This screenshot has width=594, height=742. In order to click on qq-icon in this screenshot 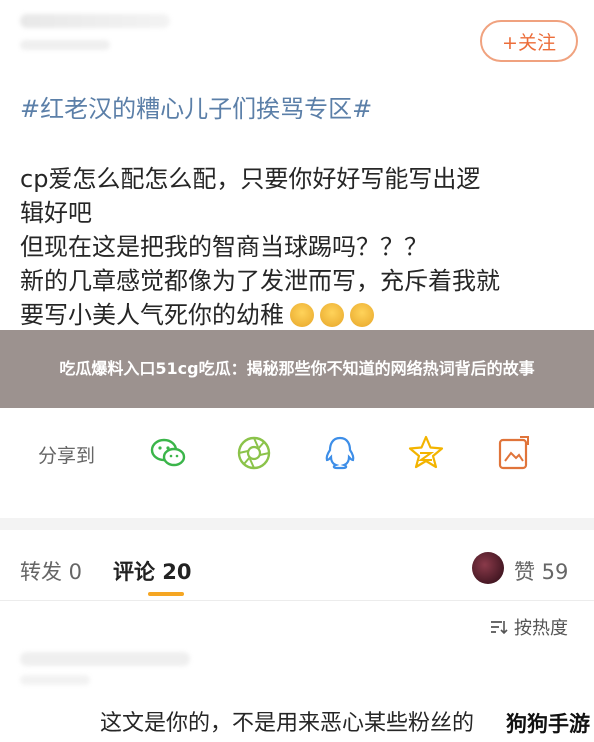, I will do `click(340, 453)`.